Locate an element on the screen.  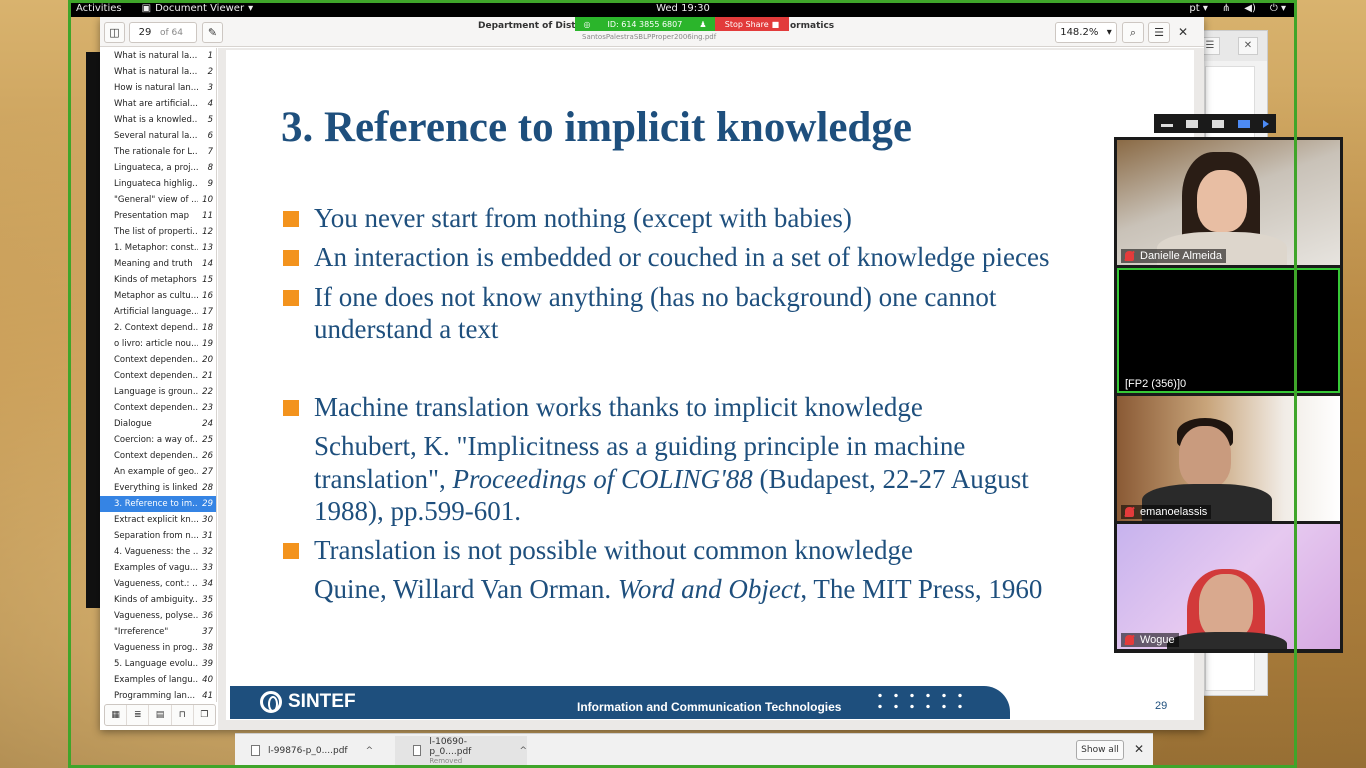
restore-icon is located at coordinates (1192, 123).